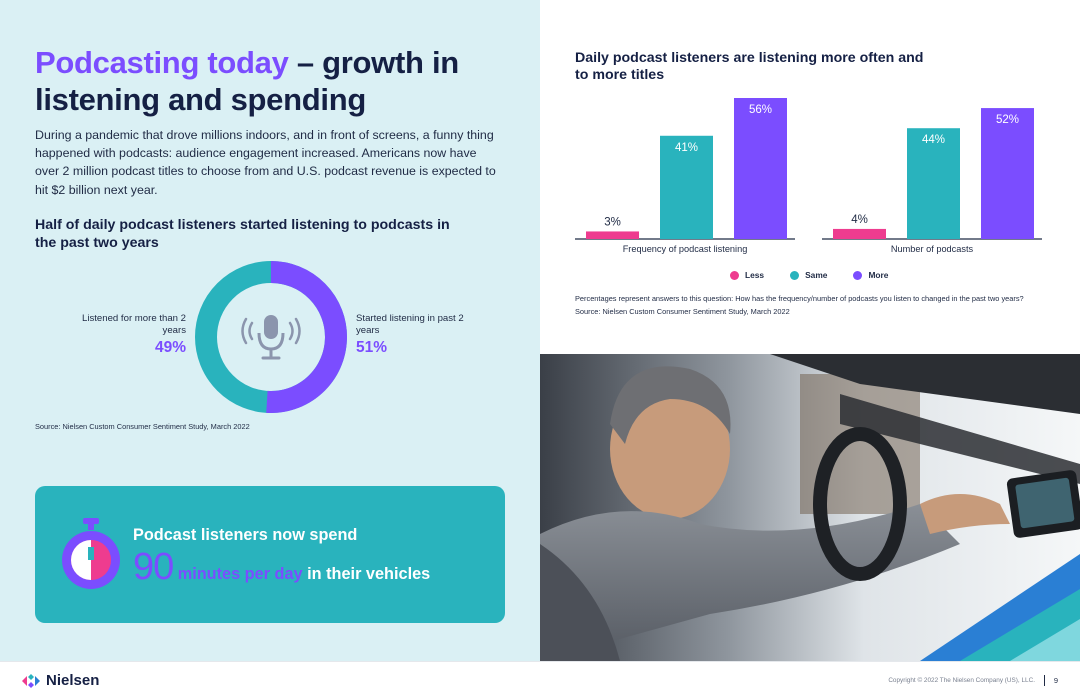  What do you see at coordinates (162, 62) in the screenshot?
I see `page-title-accent: Podcasting today` at bounding box center [162, 62].